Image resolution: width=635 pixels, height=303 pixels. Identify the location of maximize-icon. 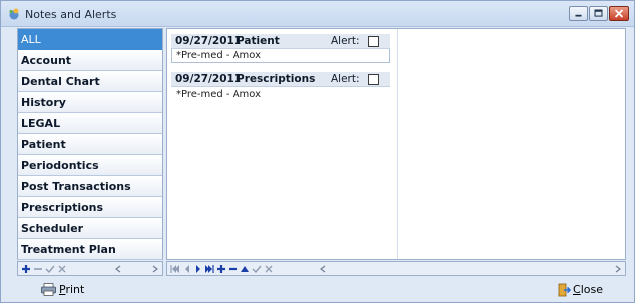
(598, 13).